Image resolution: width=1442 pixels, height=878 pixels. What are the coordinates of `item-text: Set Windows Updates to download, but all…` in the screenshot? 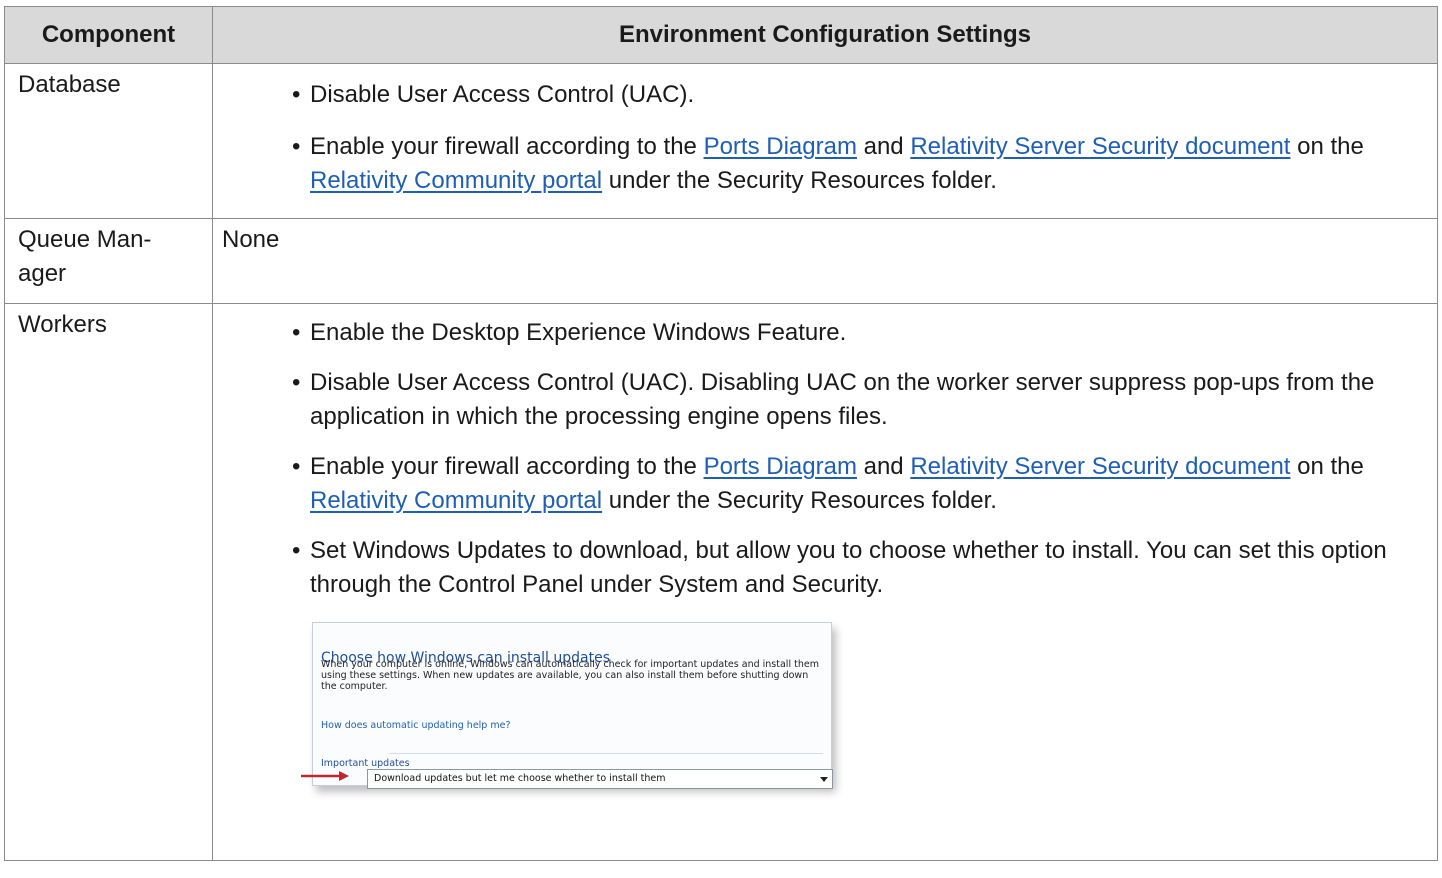 It's located at (848, 567).